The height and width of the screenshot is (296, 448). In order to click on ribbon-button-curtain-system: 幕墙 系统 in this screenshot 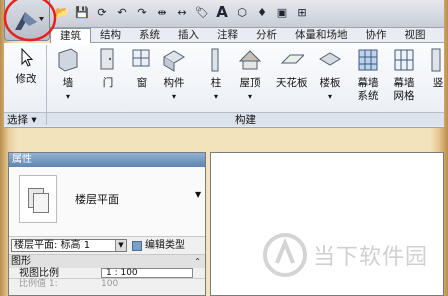, I will do `click(368, 75)`.